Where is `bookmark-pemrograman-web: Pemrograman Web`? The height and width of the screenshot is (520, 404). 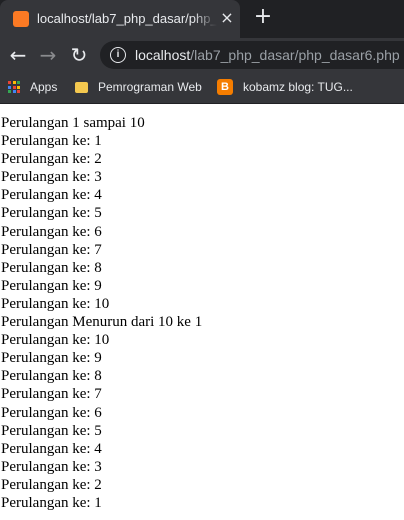 bookmark-pemrograman-web: Pemrograman Web is located at coordinates (138, 87).